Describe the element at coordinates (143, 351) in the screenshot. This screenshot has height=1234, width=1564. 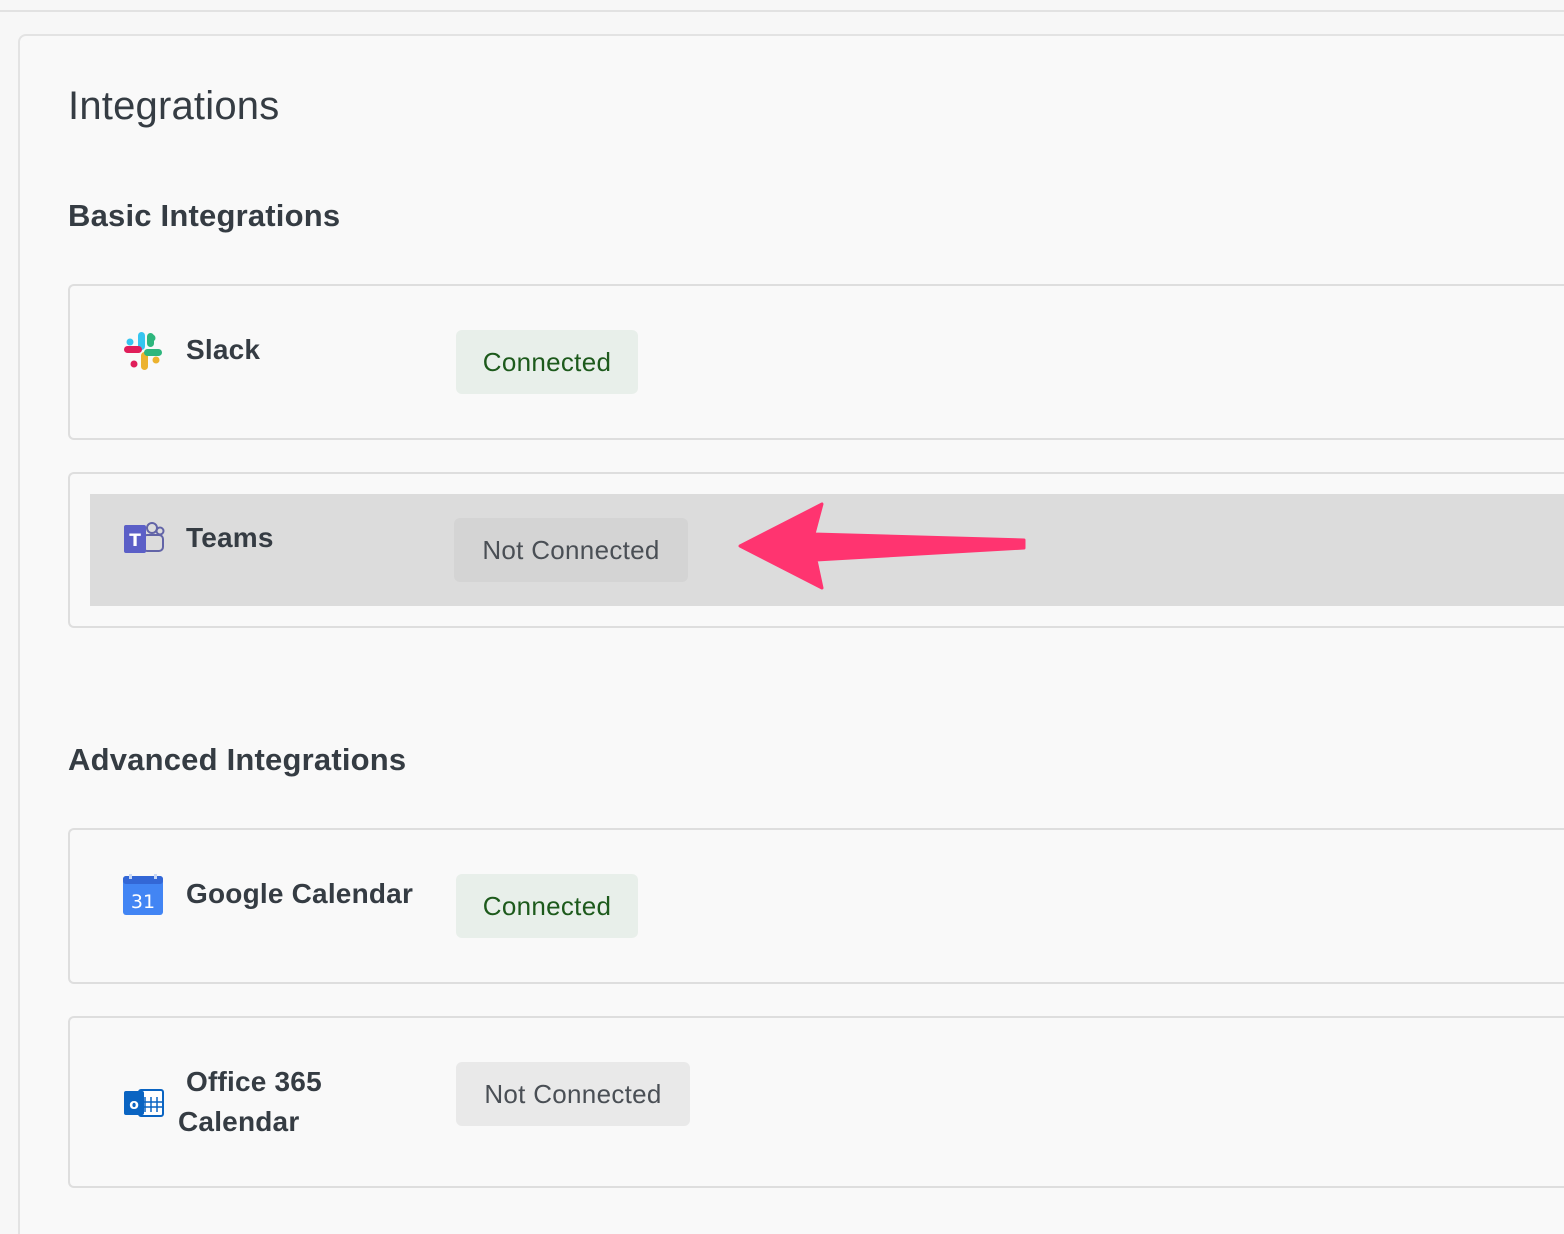
I see `slack-icon` at that location.